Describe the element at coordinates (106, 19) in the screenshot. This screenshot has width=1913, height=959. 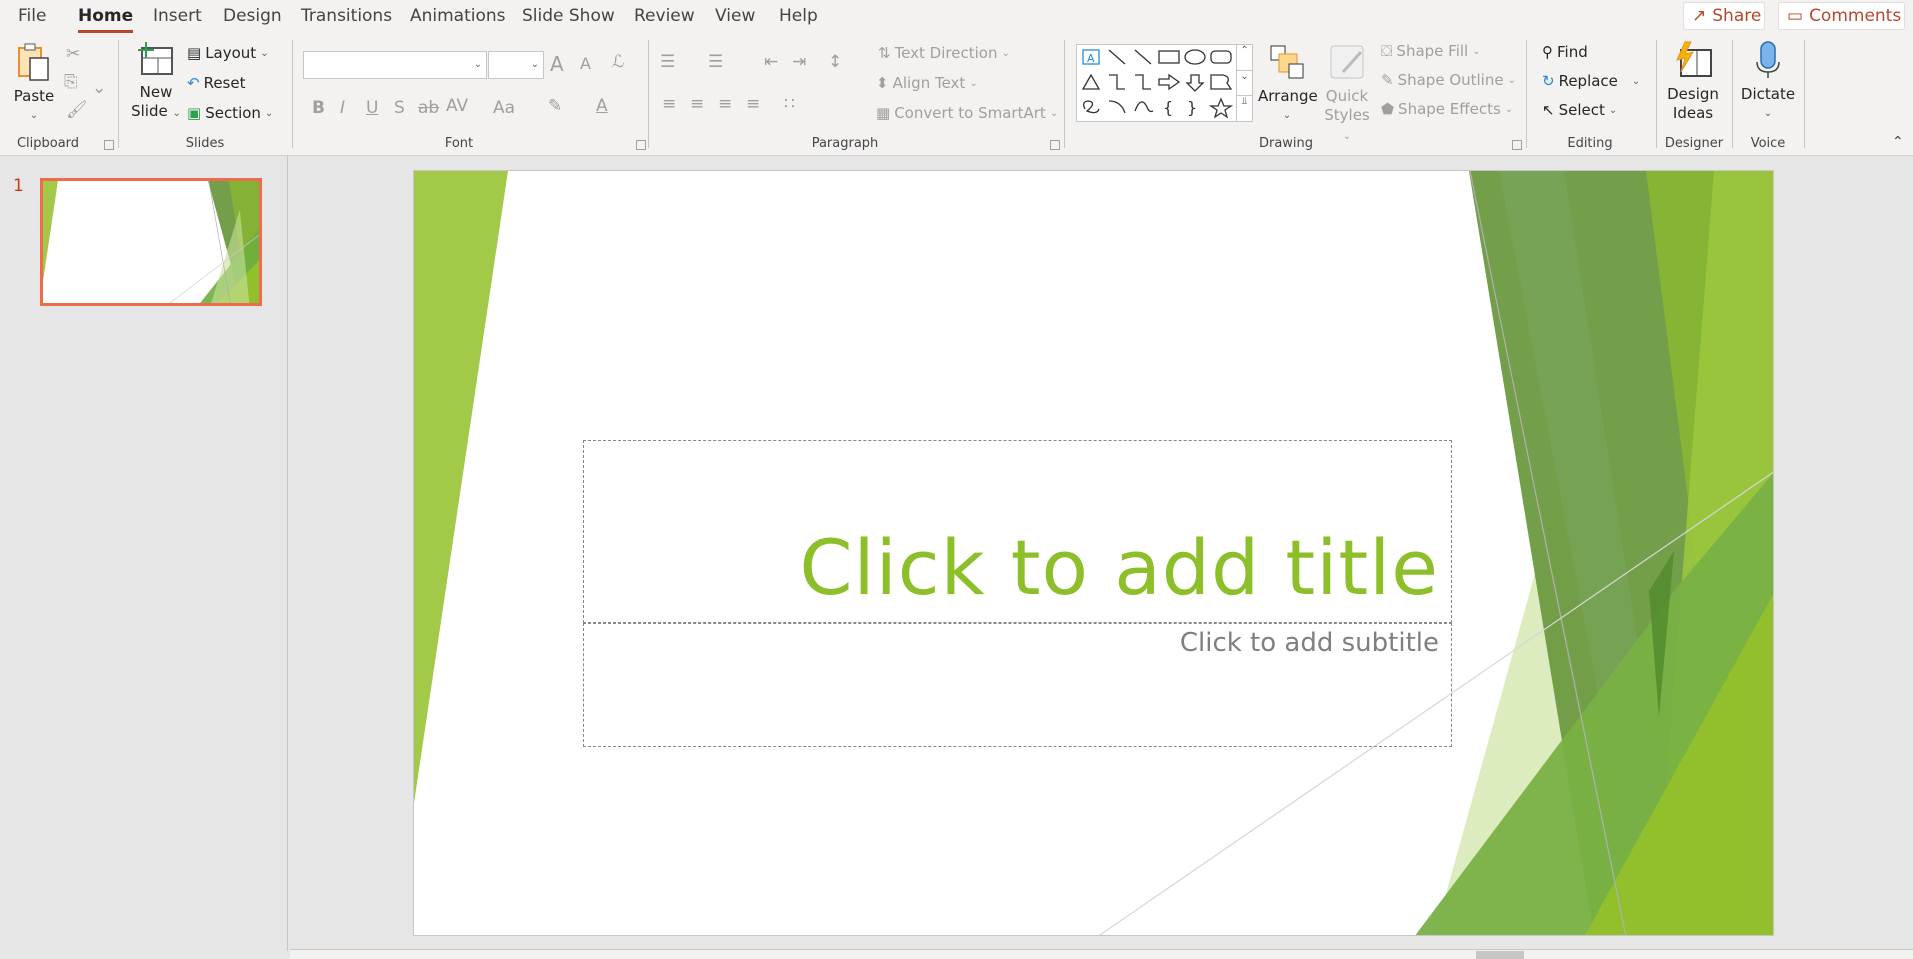
I see `tab-home: Home` at that location.